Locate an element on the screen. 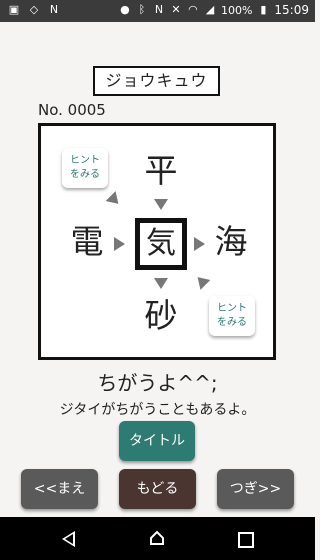  nfc-icon: N is located at coordinates (159, 9).